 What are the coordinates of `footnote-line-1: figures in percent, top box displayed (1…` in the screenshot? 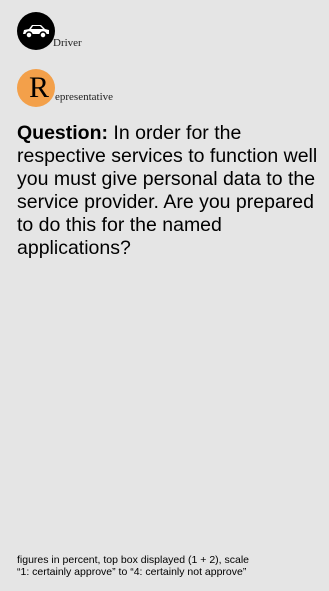 It's located at (133, 560).